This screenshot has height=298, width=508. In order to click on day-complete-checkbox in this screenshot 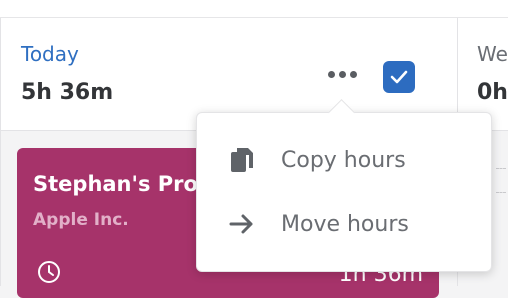, I will do `click(399, 77)`.